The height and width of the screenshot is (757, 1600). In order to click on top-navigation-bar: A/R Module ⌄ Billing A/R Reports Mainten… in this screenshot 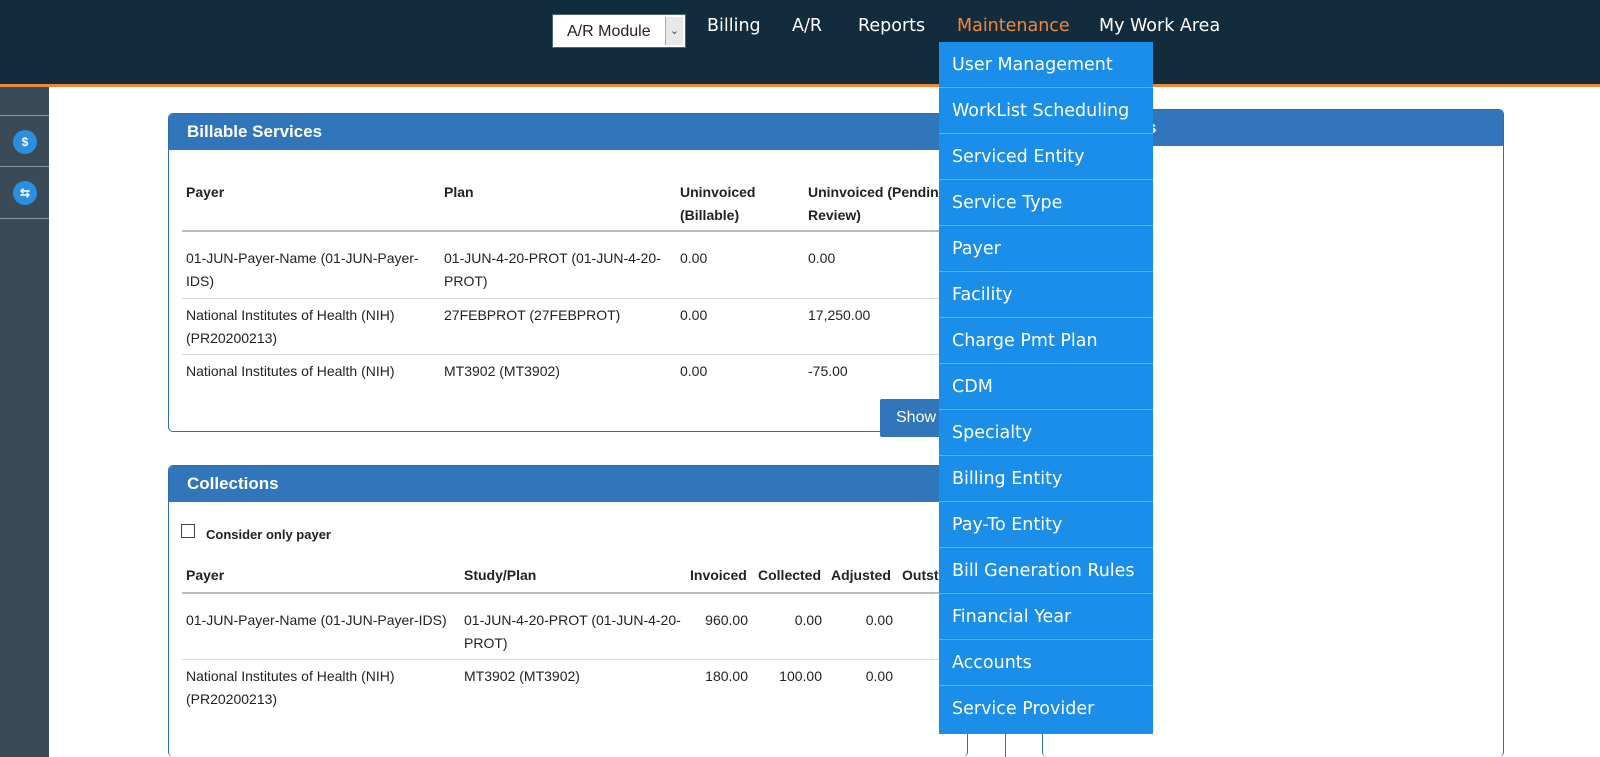, I will do `click(800, 43)`.